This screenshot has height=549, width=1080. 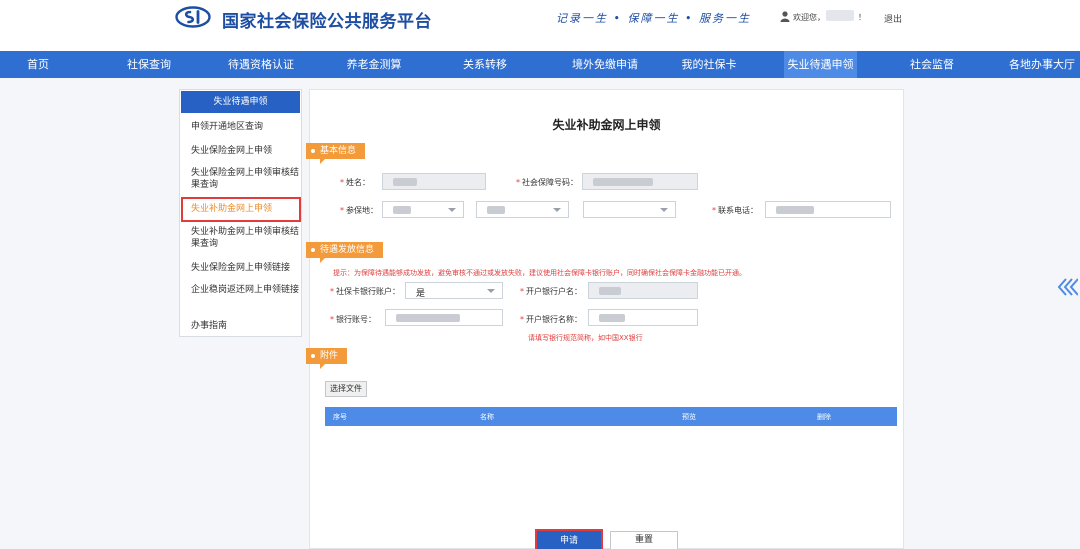 I want to click on bank-name-label: * 开户银行名称：, so click(x=551, y=319).